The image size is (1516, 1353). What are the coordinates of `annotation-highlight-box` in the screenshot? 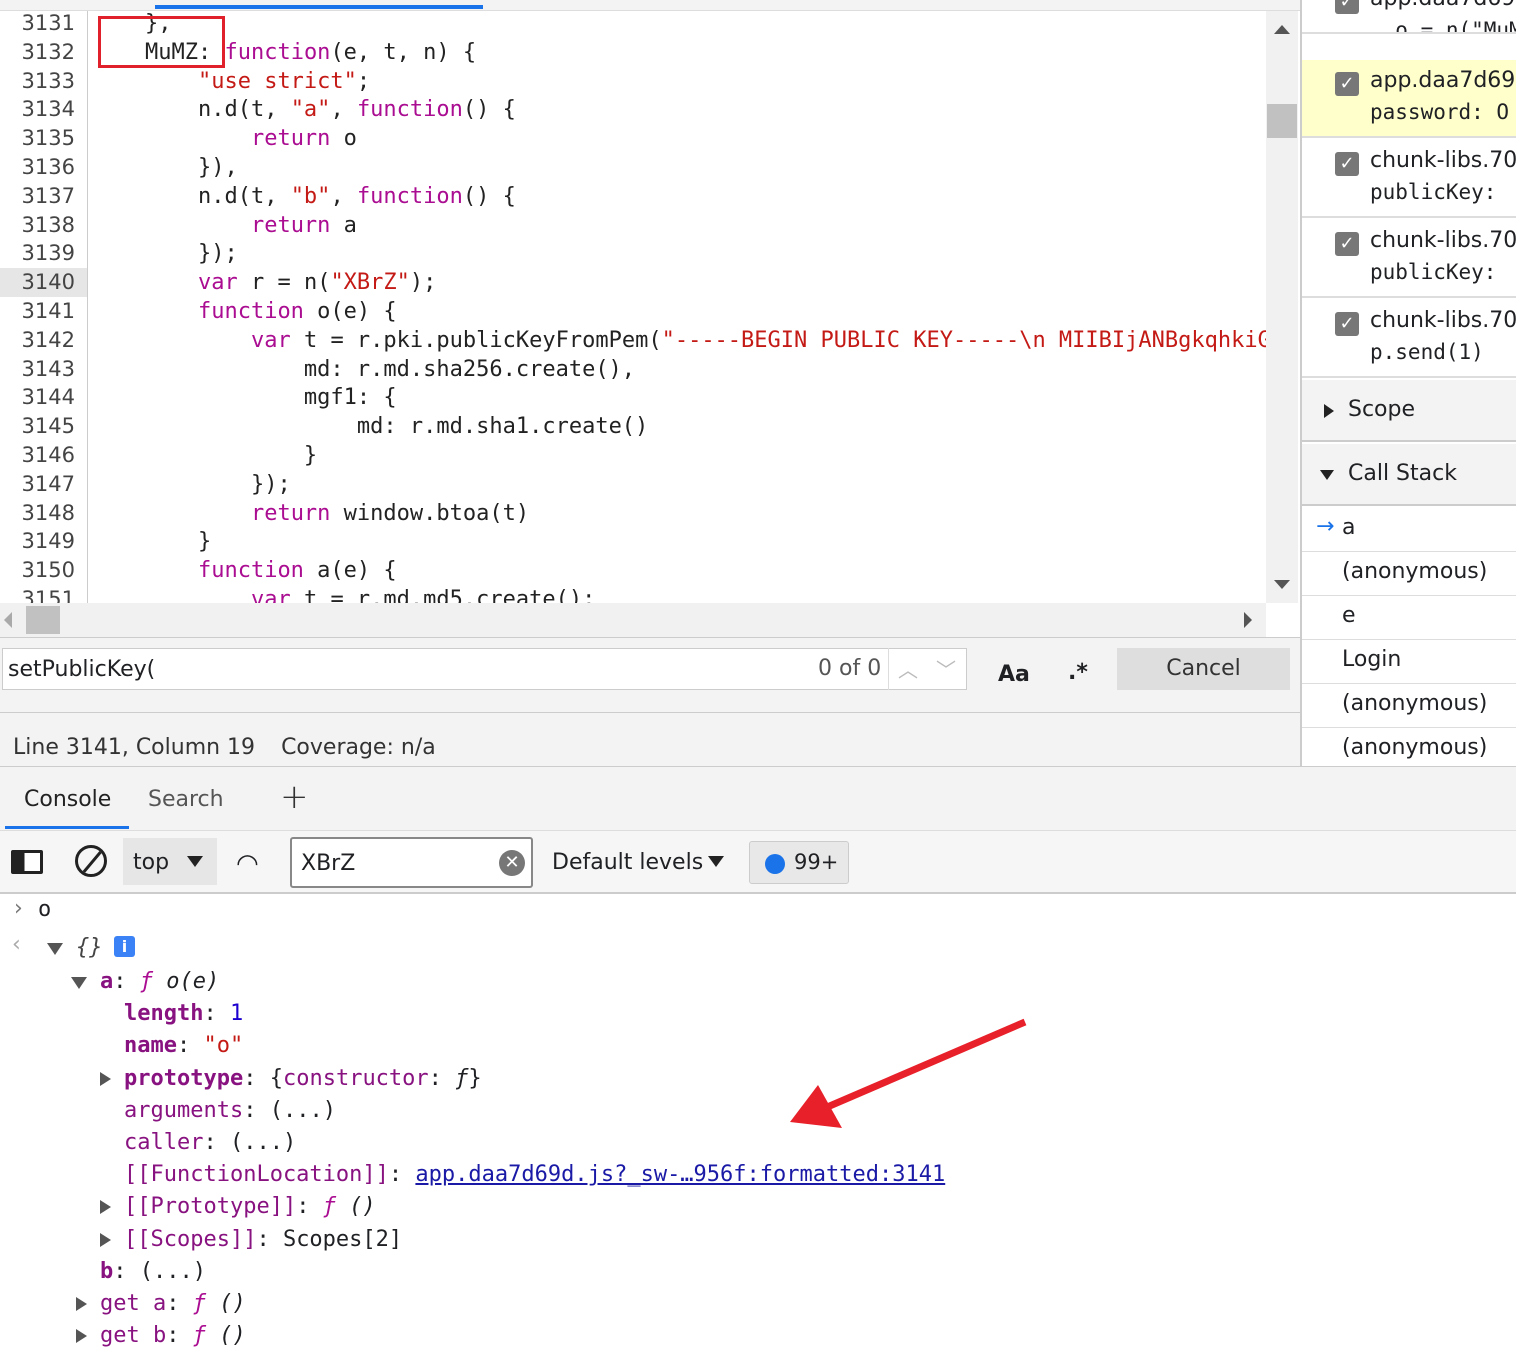 It's located at (161, 42).